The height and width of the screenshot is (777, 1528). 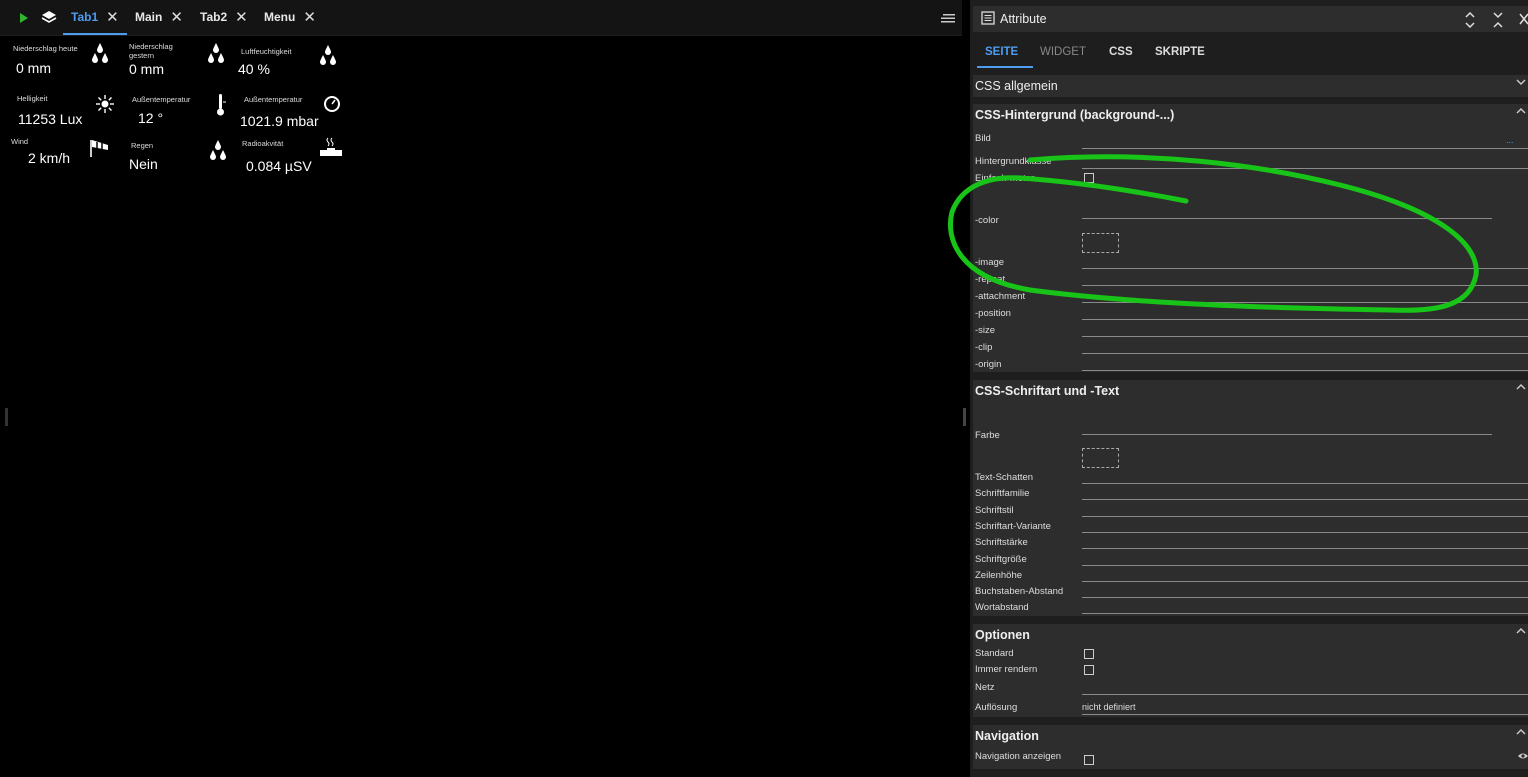 What do you see at coordinates (331, 147) in the screenshot?
I see `radiation-icon` at bounding box center [331, 147].